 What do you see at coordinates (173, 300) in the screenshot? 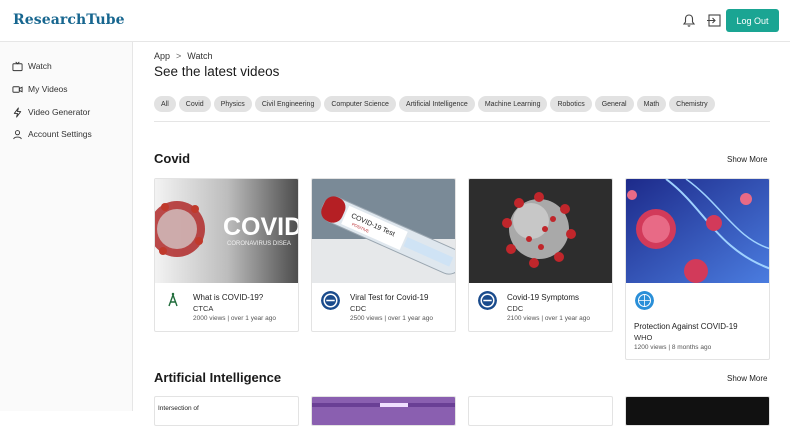
I see `channel-avatar-ctca` at bounding box center [173, 300].